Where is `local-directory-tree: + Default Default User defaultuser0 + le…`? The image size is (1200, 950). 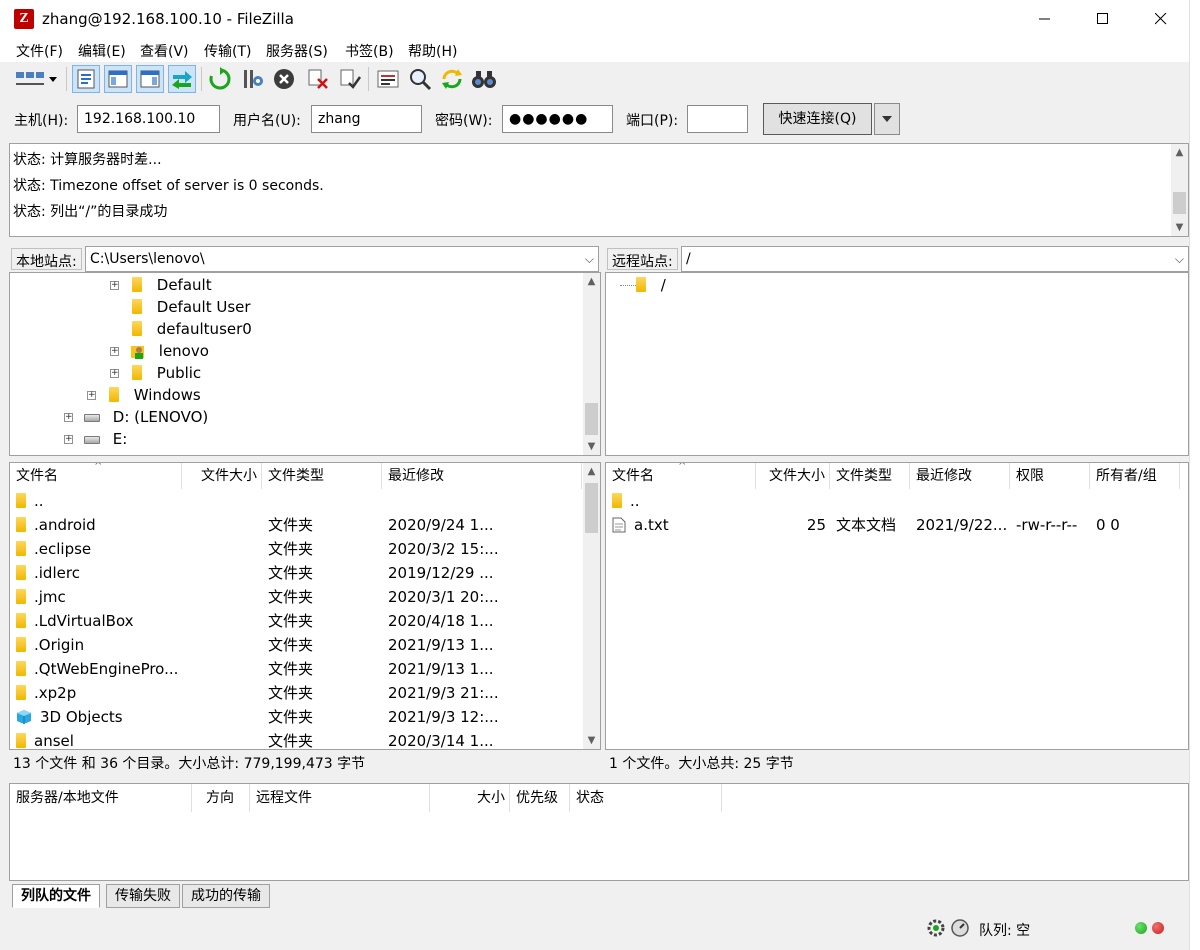
local-directory-tree: + Default Default User defaultuser0 + le… is located at coordinates (305, 364).